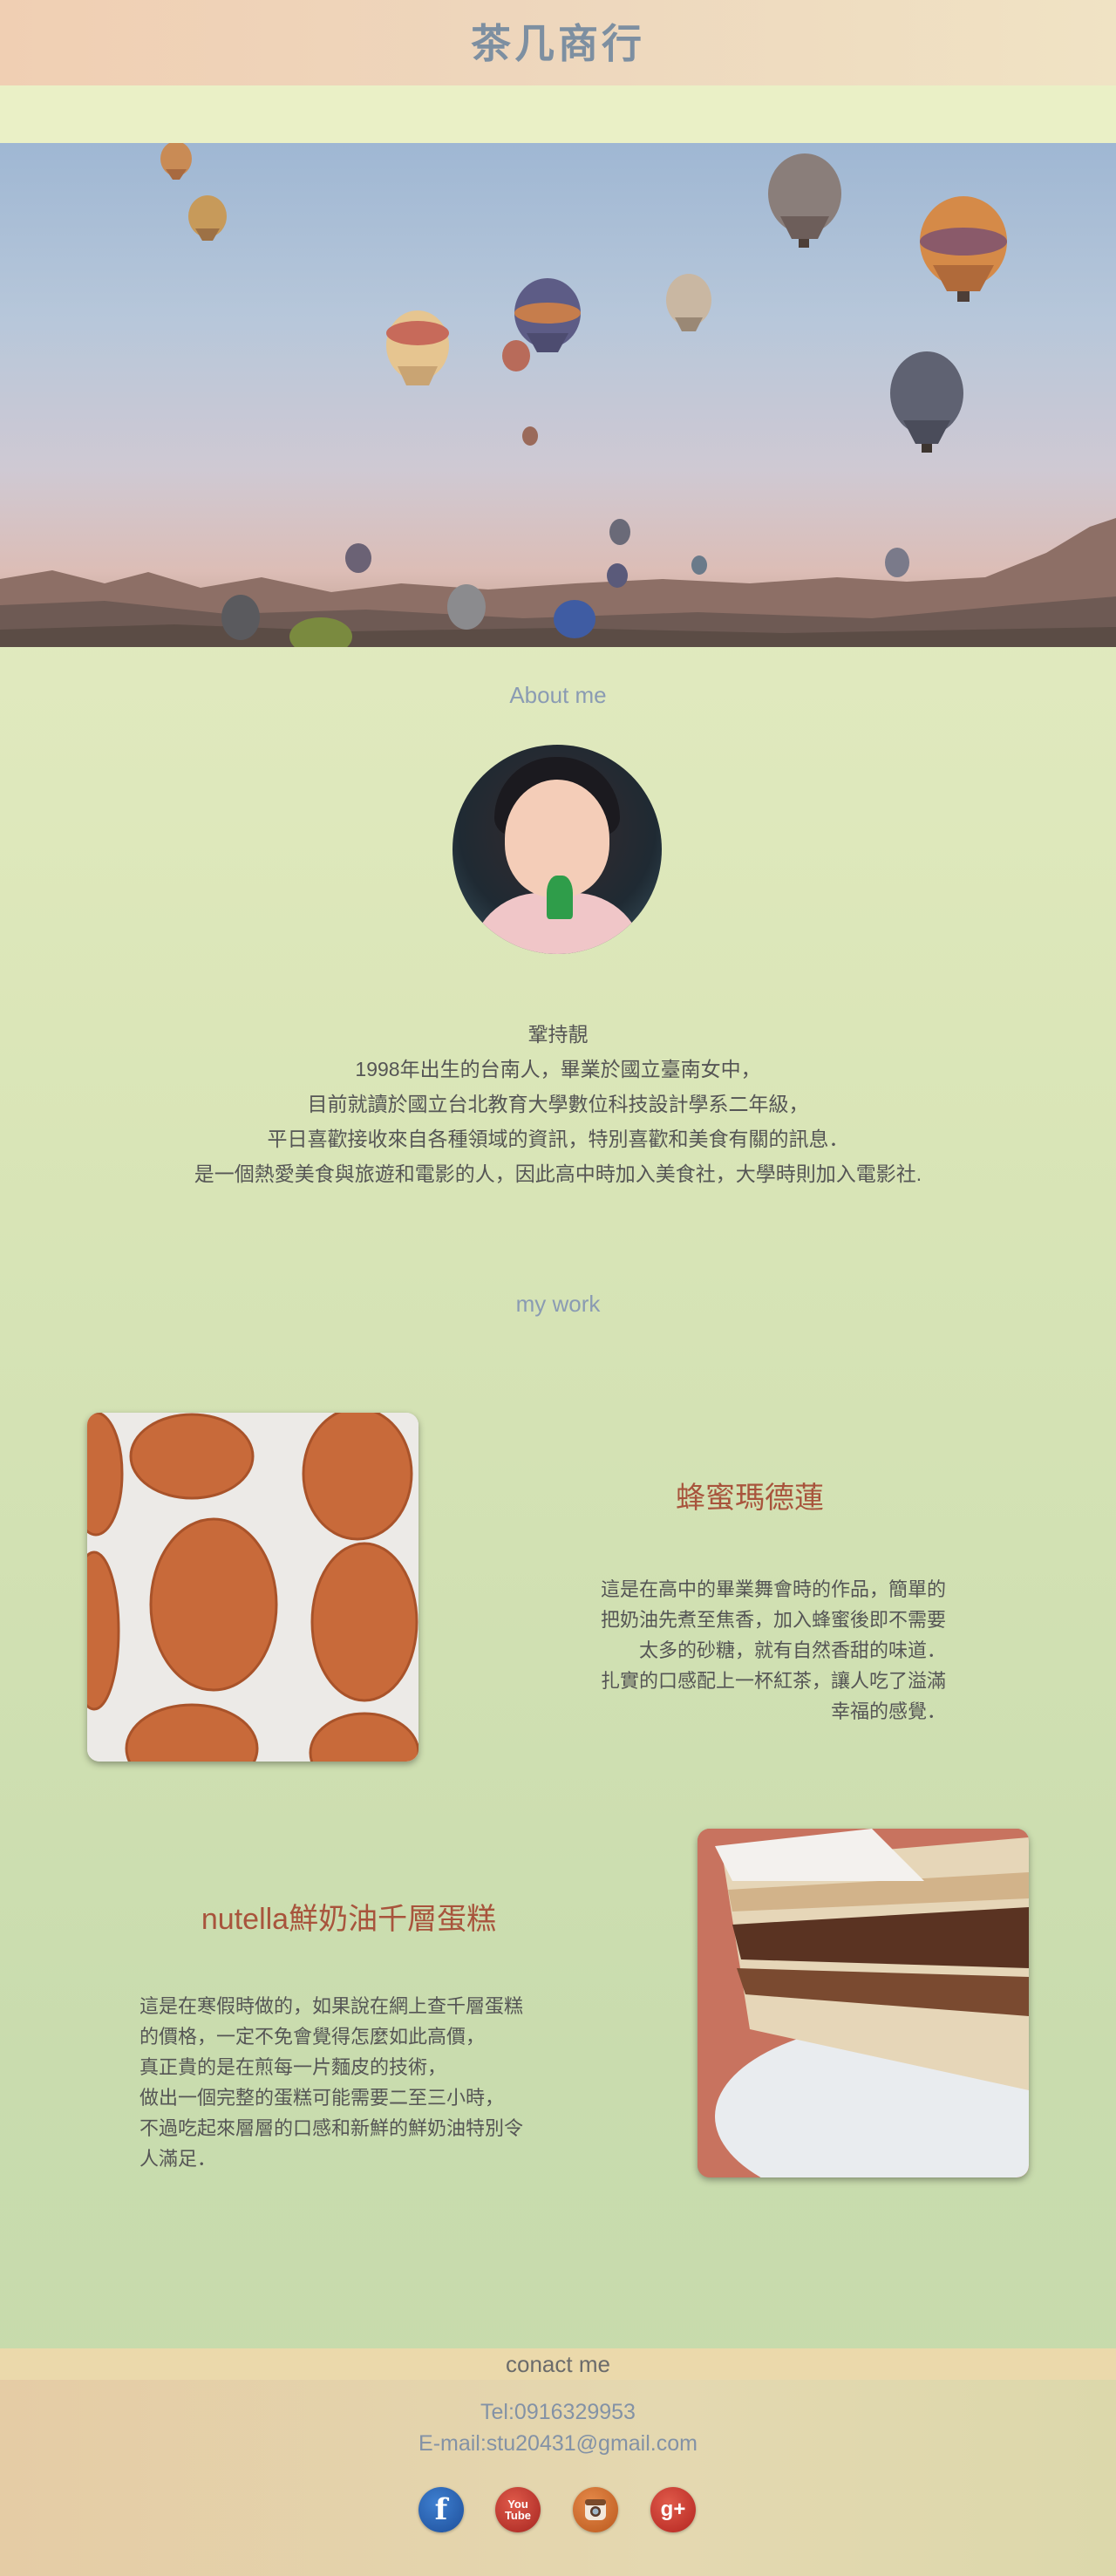 This screenshot has height=2576, width=1116. Describe the element at coordinates (558, 1069) in the screenshot. I see `about-line: 1998年出生的台南人，畢業於國立臺南女中，` at that location.